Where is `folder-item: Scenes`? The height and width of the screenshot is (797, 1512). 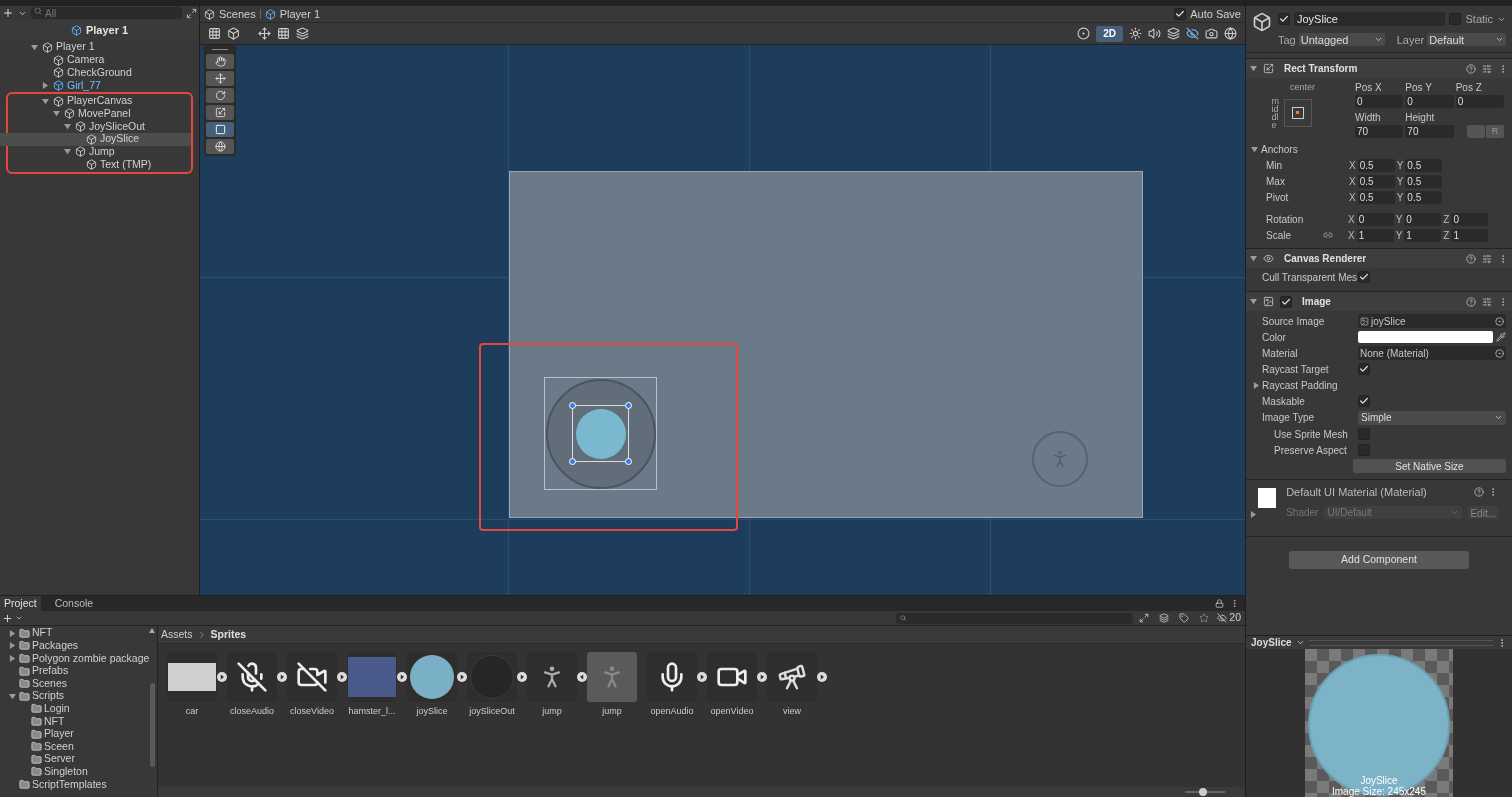 folder-item: Scenes is located at coordinates (78, 683).